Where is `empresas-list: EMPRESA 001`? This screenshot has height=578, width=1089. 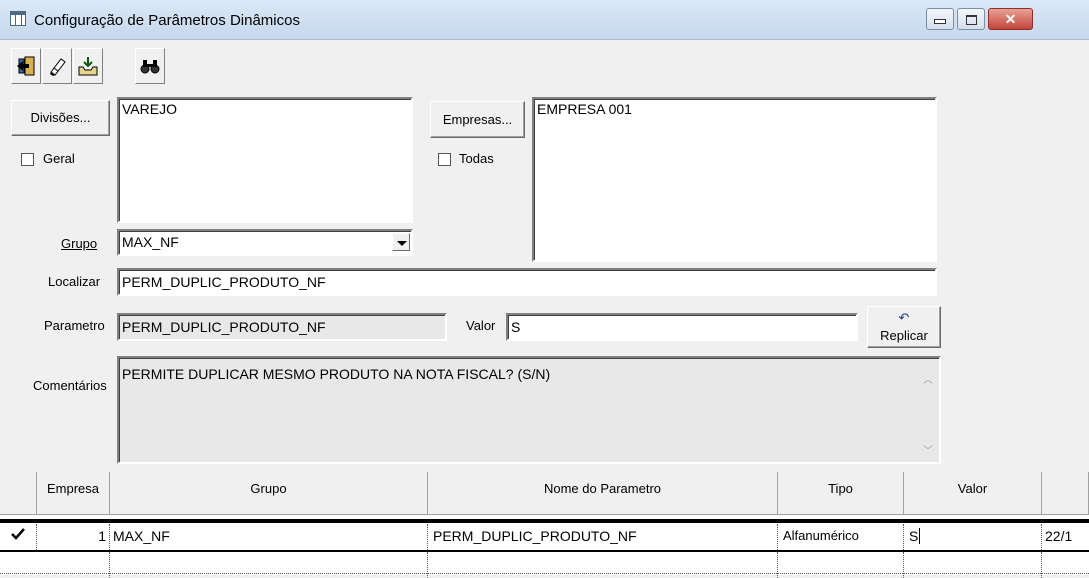 empresas-list: EMPRESA 001 is located at coordinates (734, 179).